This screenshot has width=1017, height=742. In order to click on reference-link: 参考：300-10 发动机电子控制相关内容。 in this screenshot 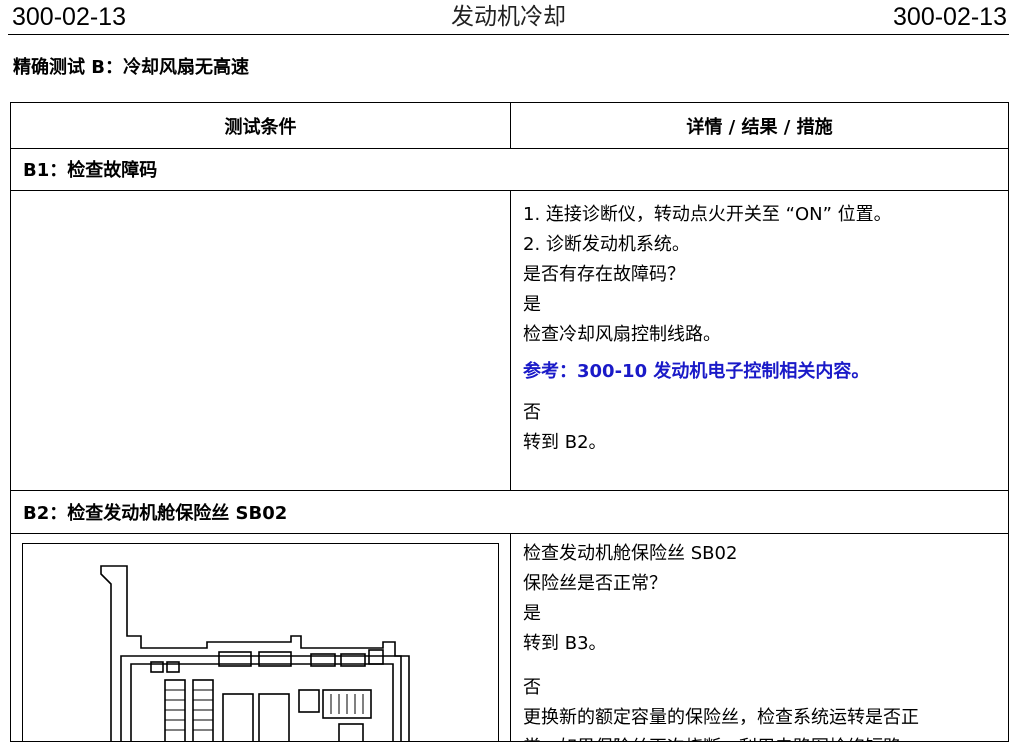, I will do `click(707, 374)`.